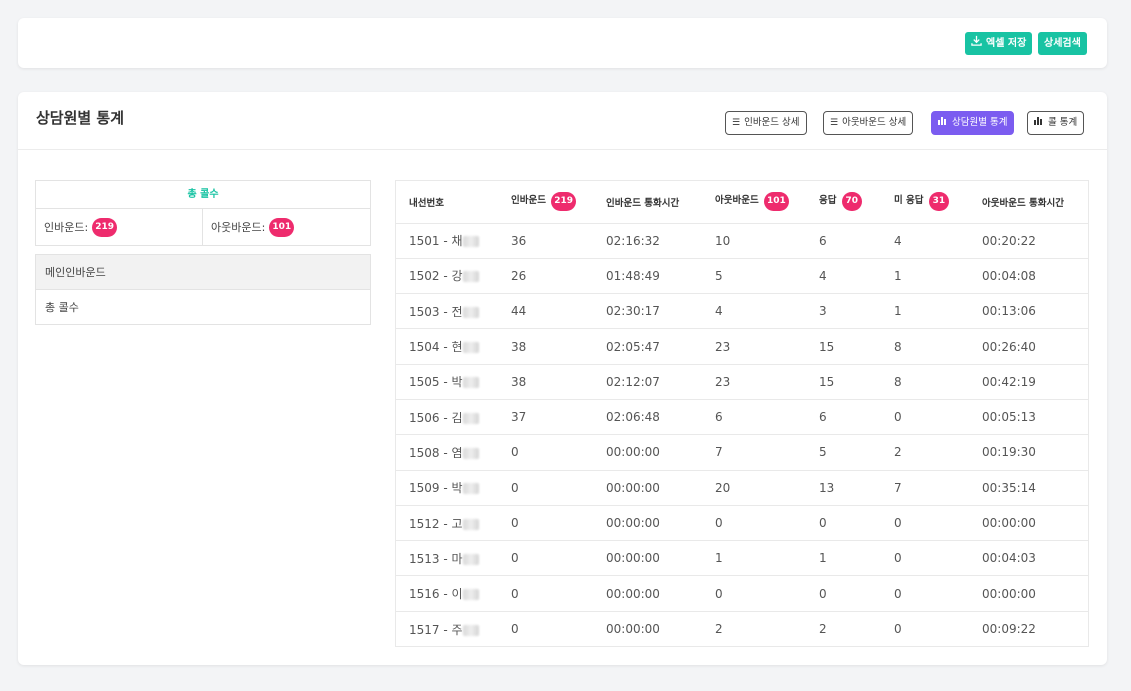  I want to click on outbound-time-cell-value: 00:13:06, so click(1009, 311).